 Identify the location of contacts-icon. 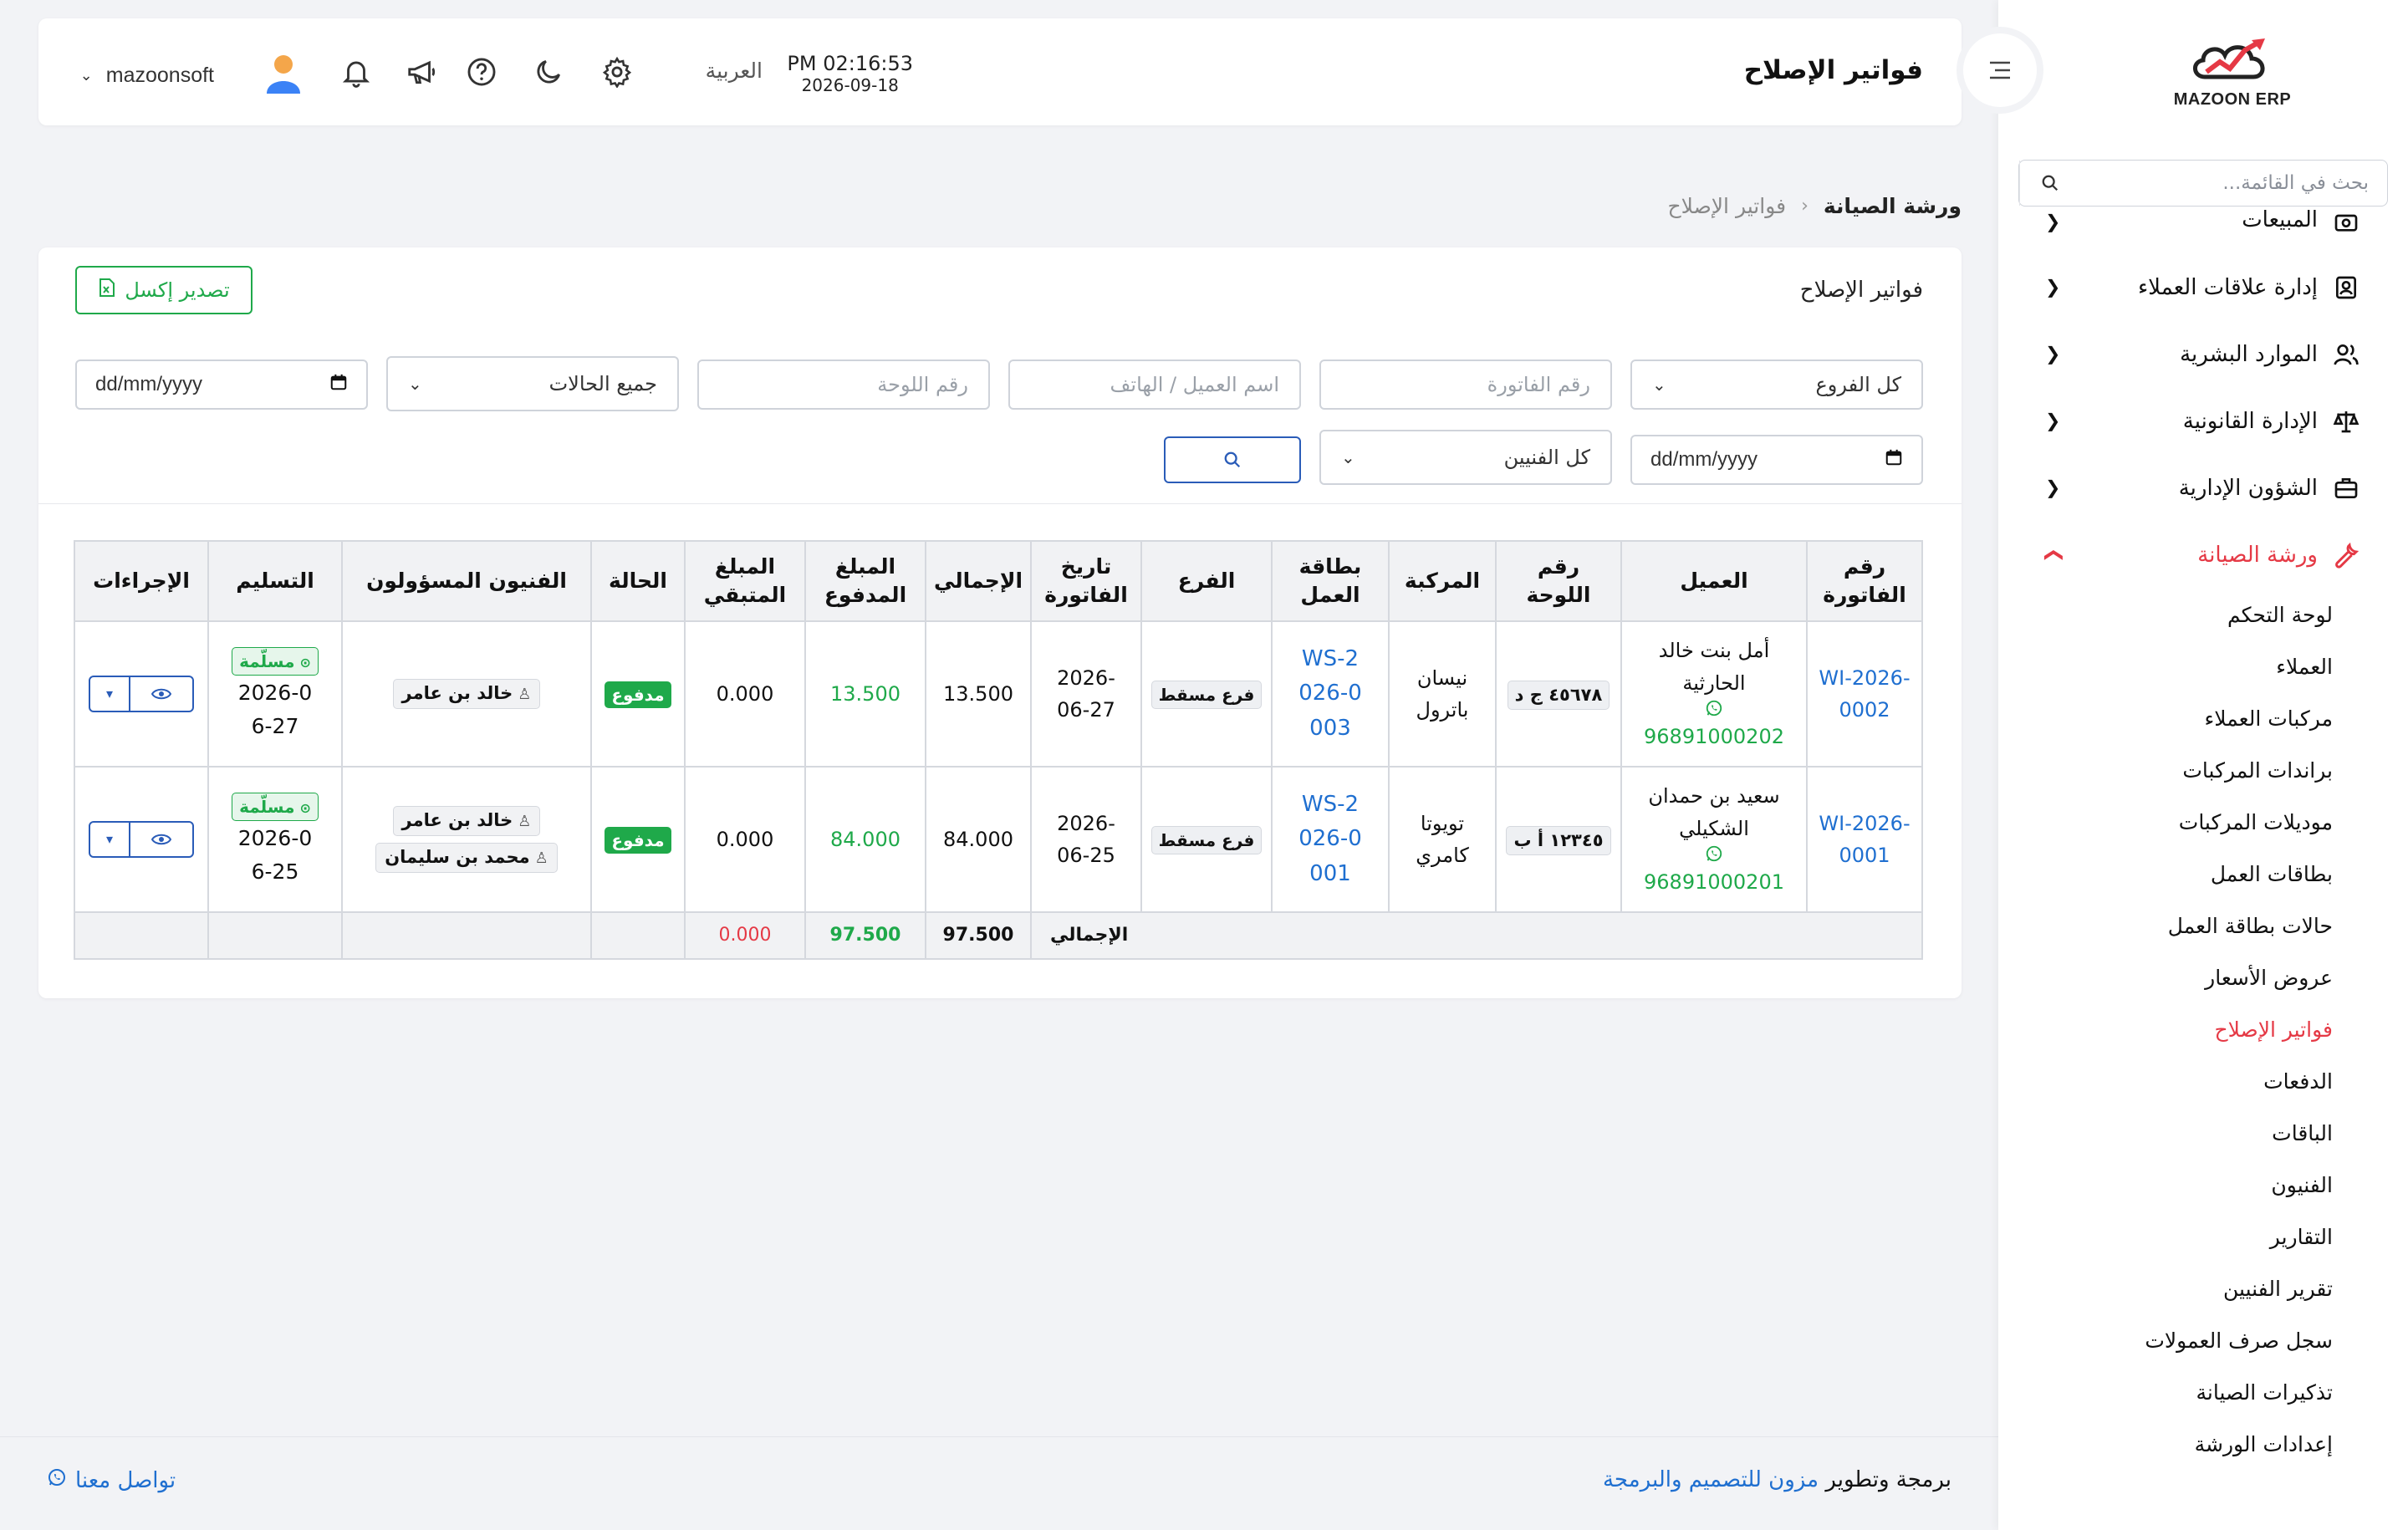
(2346, 288).